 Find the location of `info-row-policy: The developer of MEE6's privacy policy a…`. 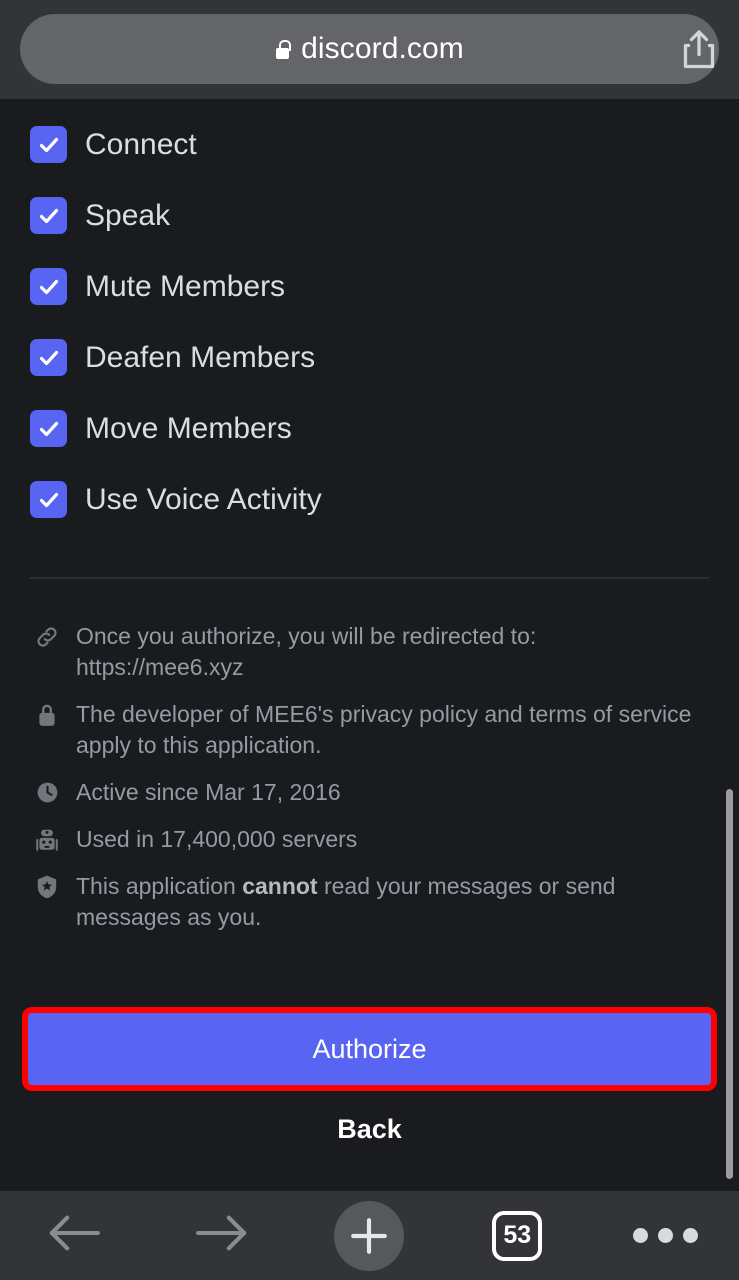

info-row-policy: The developer of MEE6's privacy policy a… is located at coordinates (369, 730).